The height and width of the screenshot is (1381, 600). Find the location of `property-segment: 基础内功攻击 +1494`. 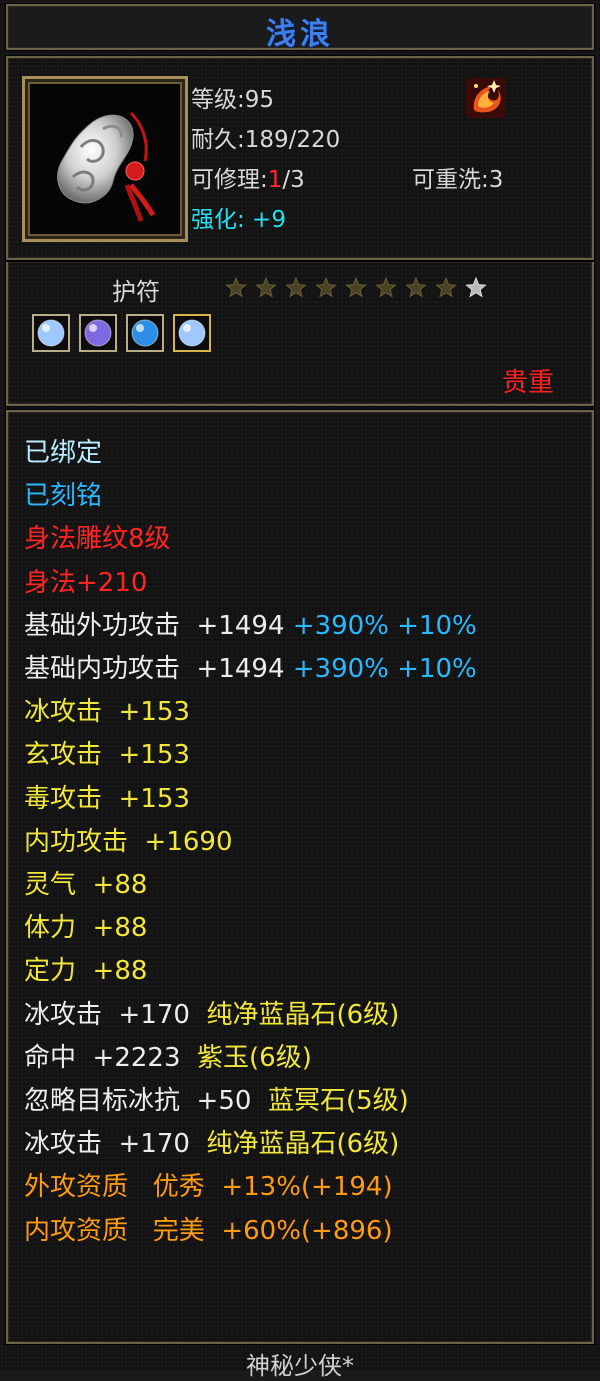

property-segment: 基础内功攻击 +1494 is located at coordinates (158, 669).